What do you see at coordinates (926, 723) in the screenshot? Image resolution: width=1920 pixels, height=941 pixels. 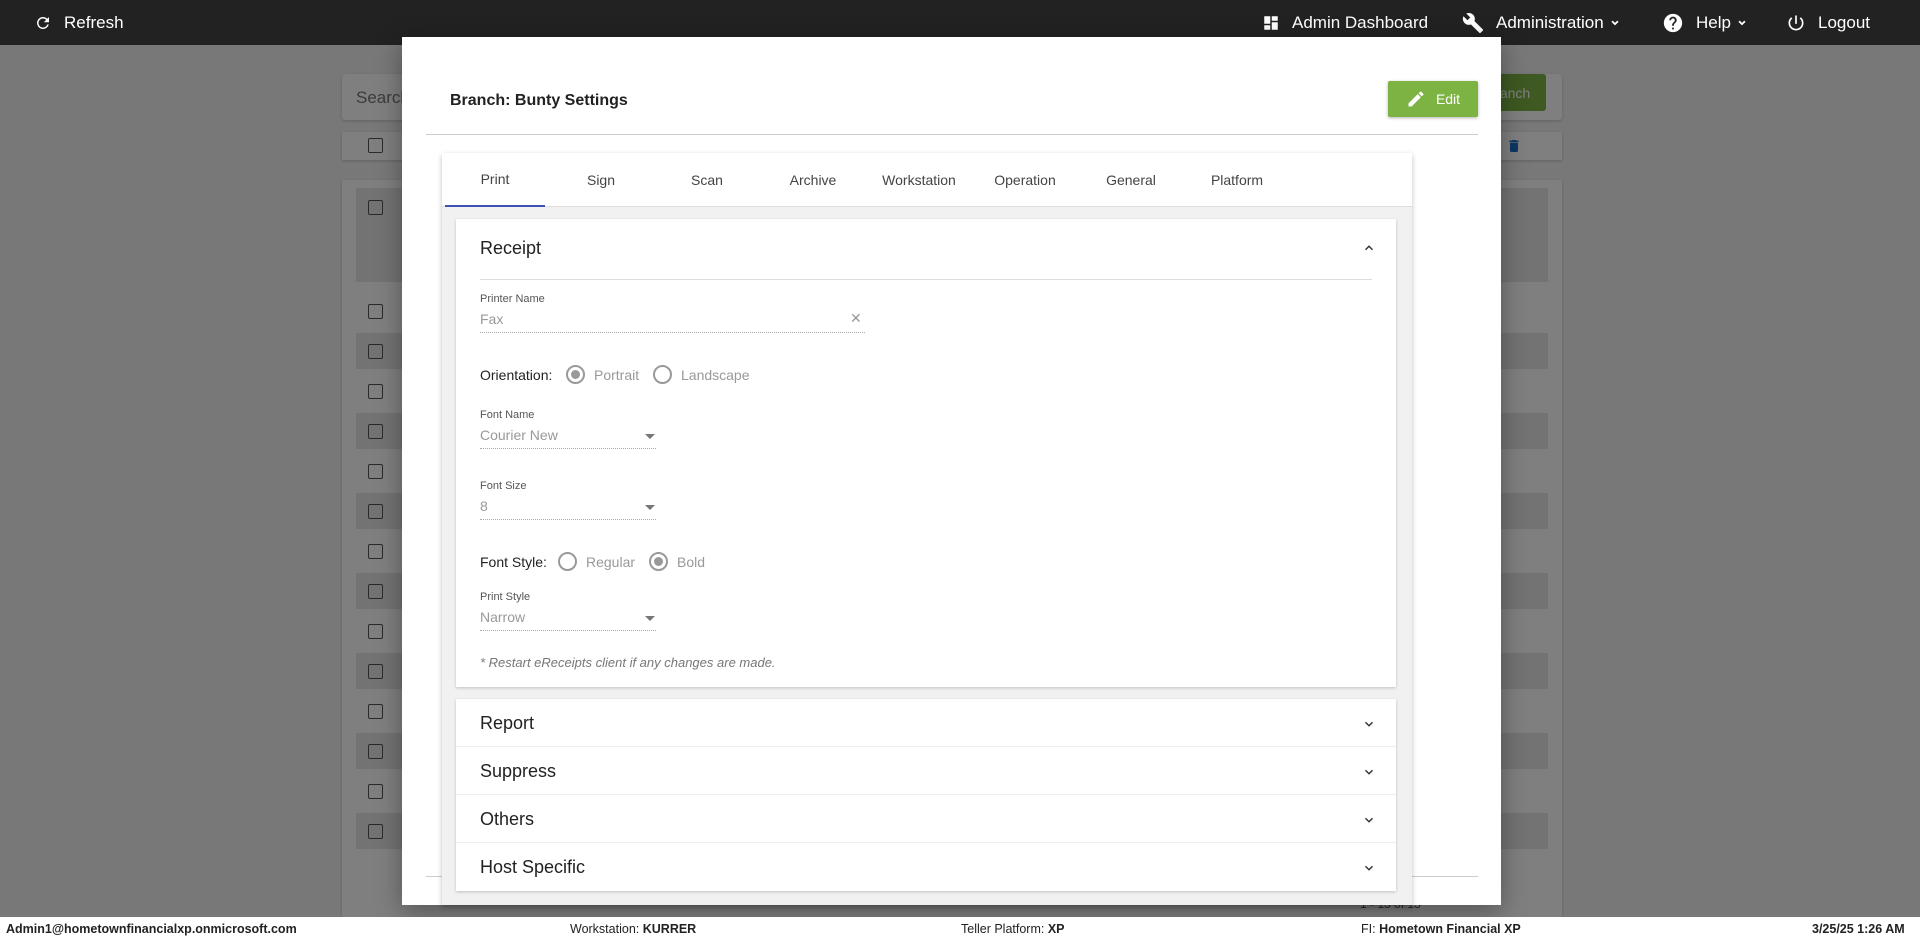 I see `report-section-header: Report` at bounding box center [926, 723].